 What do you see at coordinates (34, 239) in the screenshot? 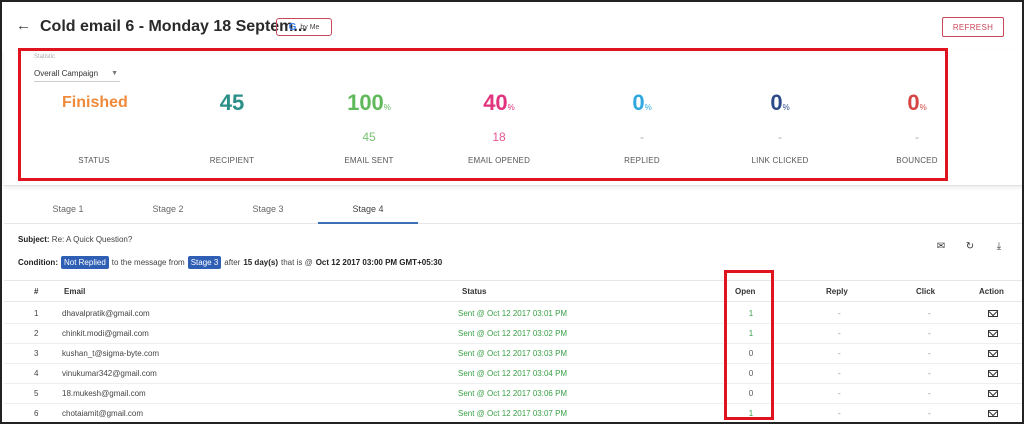
I see `subject-label: Subject:` at bounding box center [34, 239].